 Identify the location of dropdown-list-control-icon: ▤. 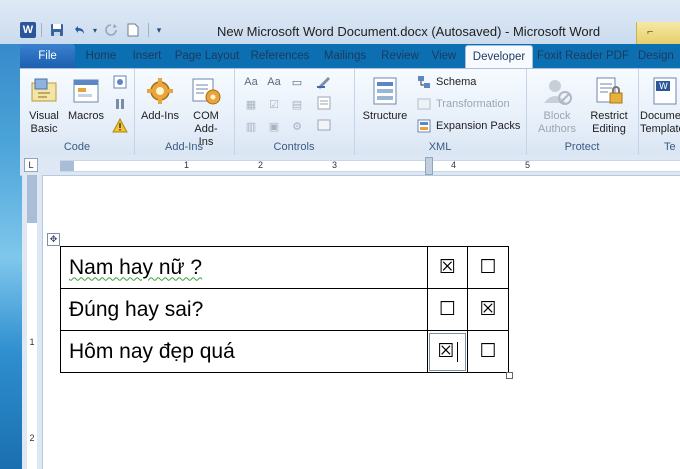
(297, 104).